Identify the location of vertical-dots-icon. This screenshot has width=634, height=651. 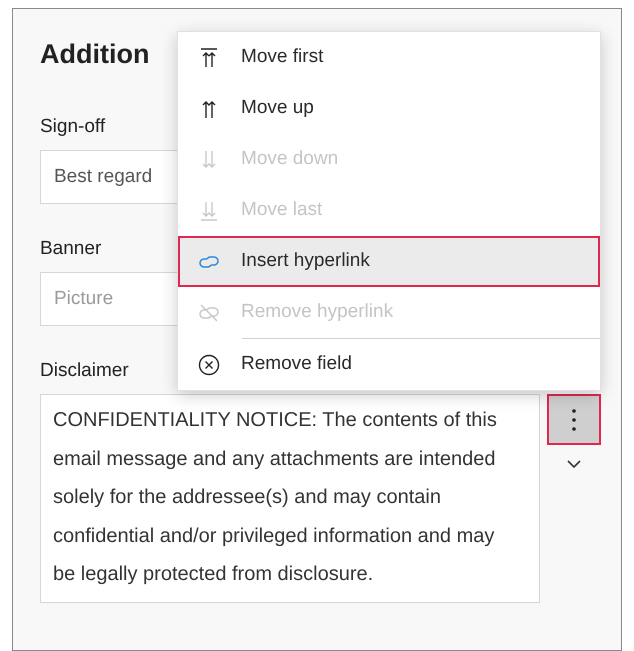
(574, 420).